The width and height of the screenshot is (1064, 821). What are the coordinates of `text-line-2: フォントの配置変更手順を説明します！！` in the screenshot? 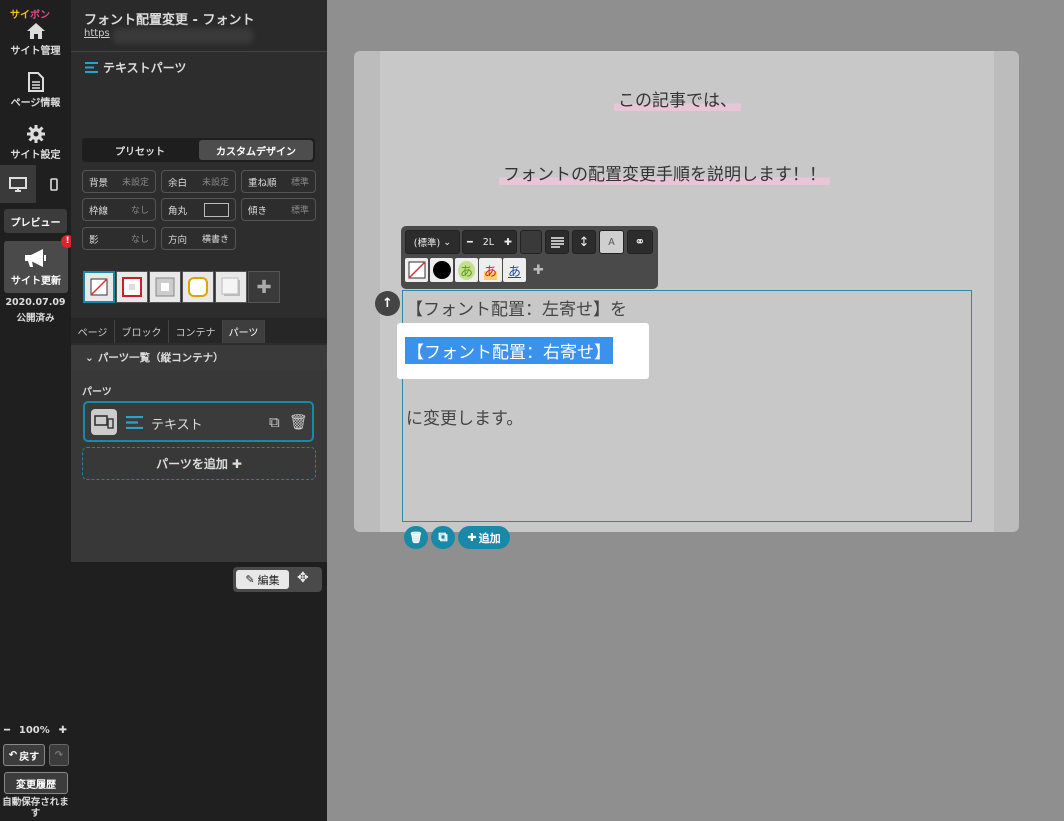 It's located at (664, 172).